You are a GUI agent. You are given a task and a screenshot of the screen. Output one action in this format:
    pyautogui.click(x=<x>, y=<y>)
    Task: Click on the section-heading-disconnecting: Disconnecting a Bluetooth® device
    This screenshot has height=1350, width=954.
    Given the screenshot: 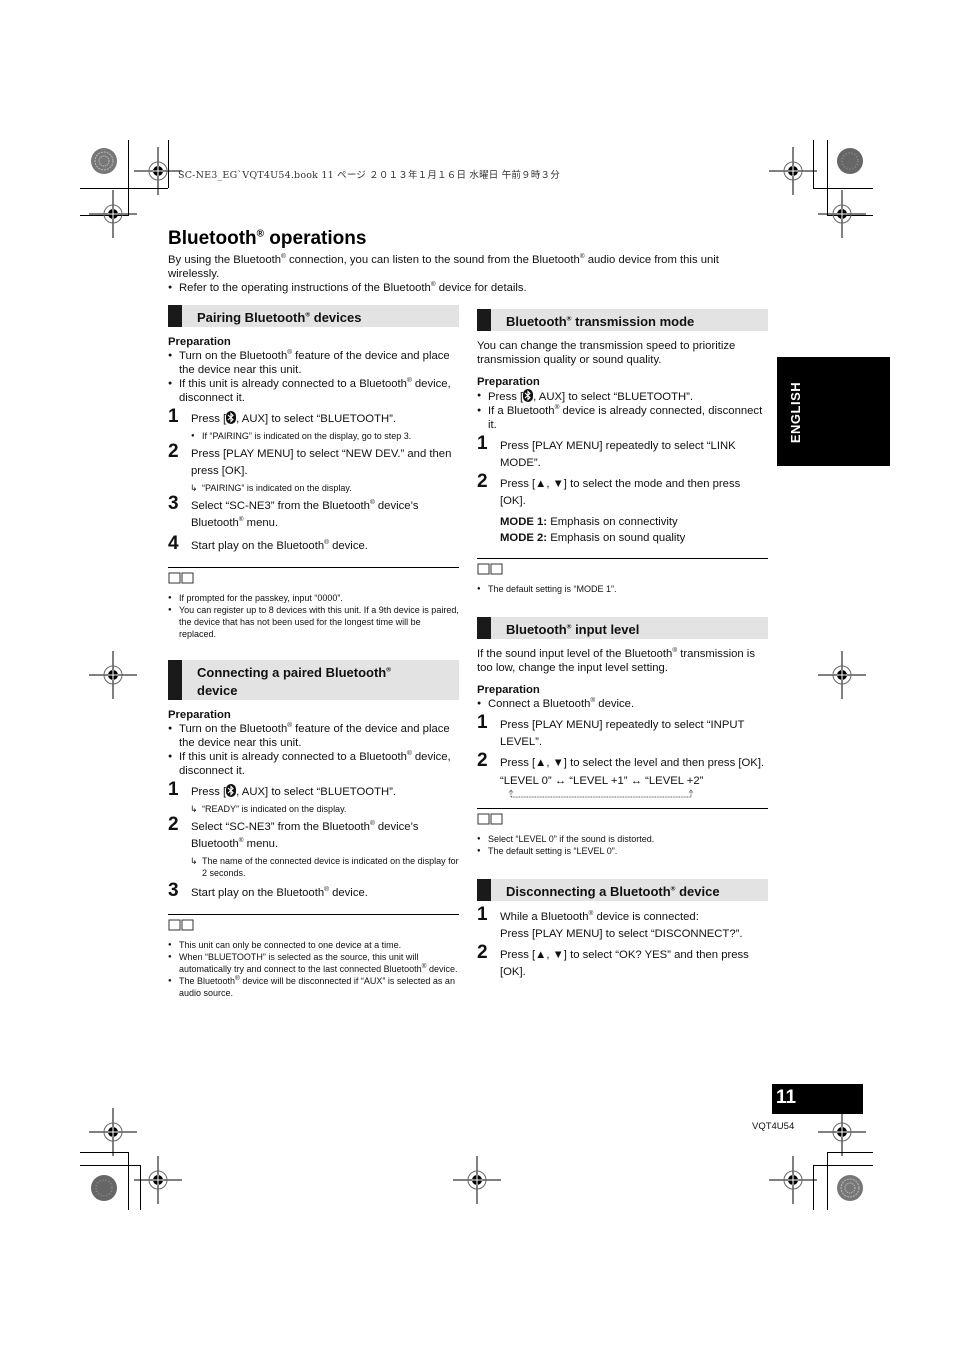 What is the action you would take?
    pyautogui.click(x=622, y=890)
    